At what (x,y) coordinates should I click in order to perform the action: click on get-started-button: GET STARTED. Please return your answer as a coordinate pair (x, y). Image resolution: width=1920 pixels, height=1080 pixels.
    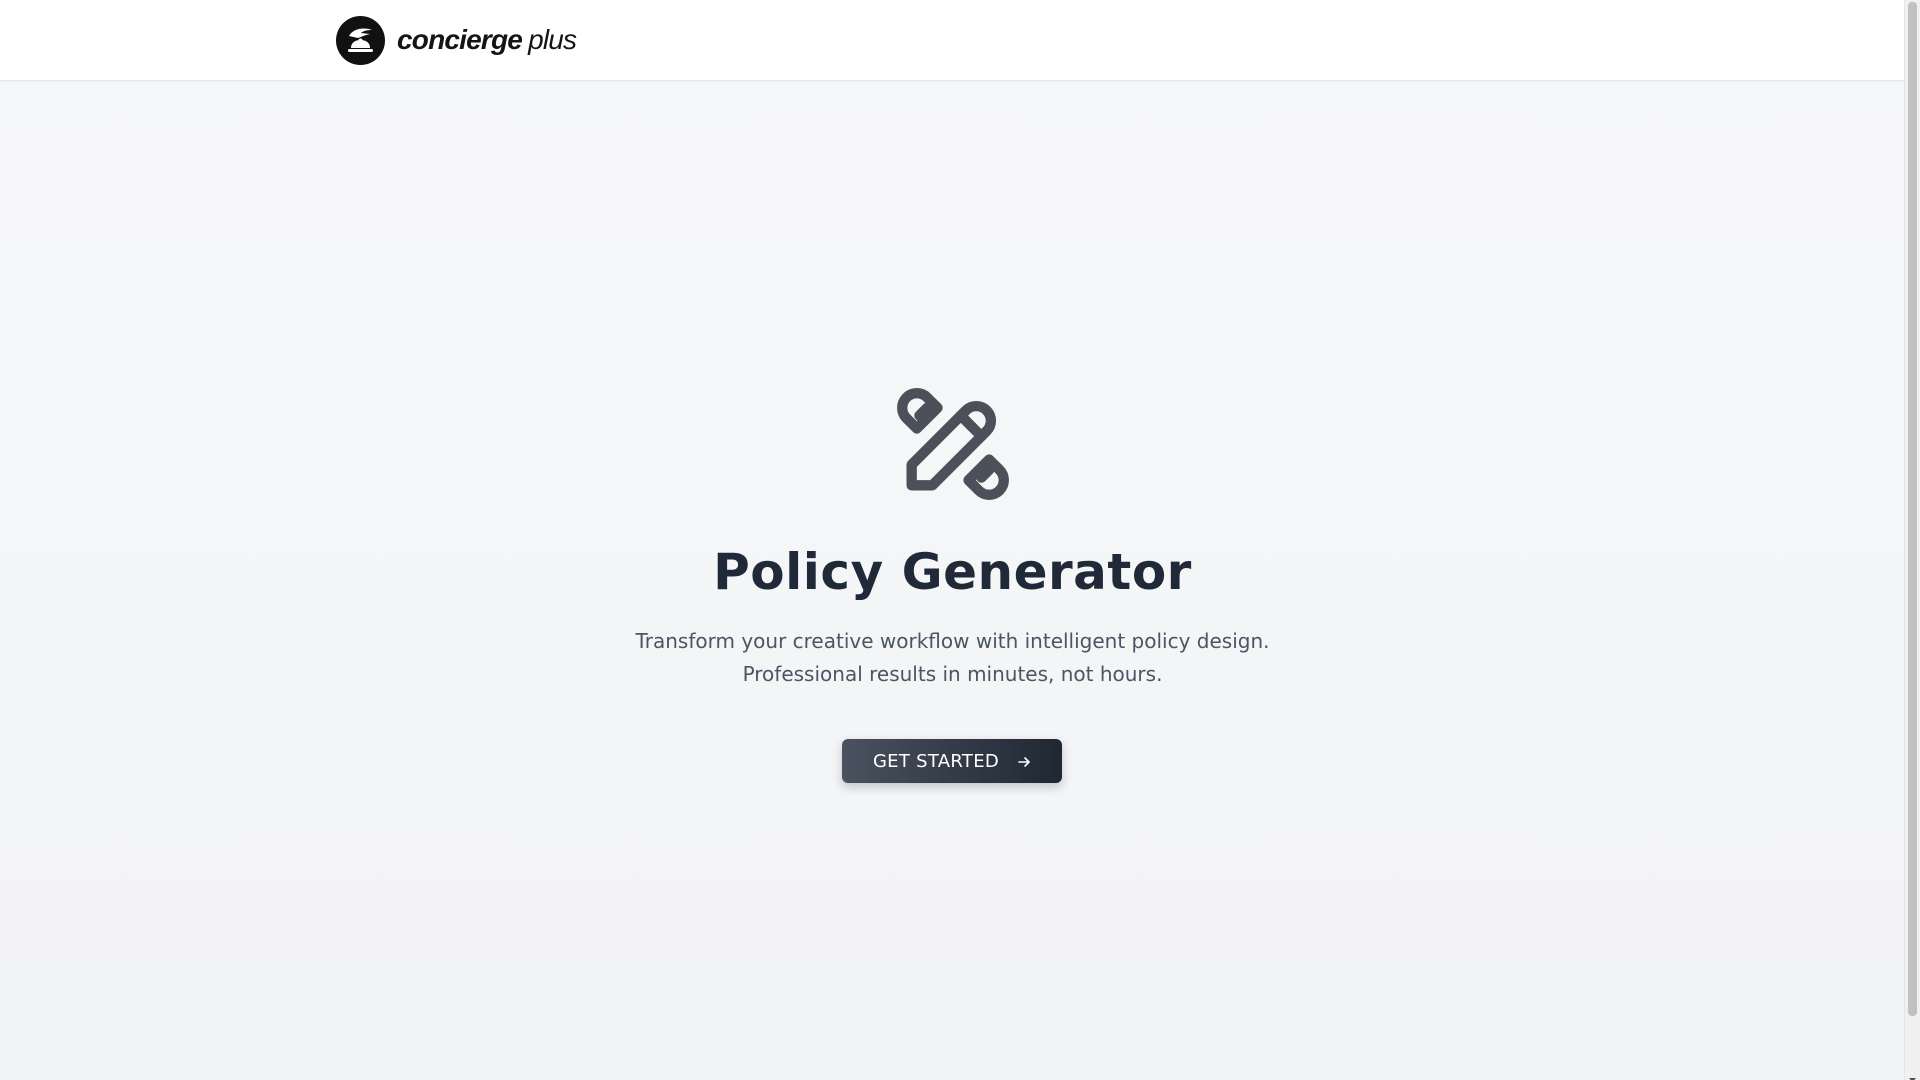
    Looking at the image, I should click on (952, 761).